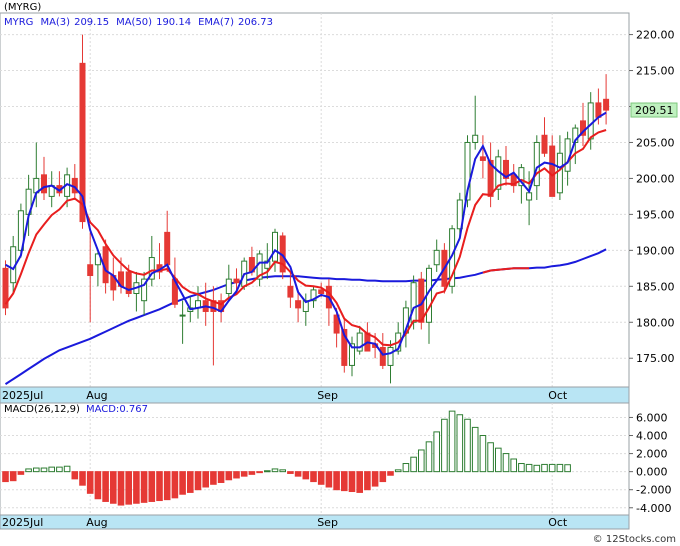 This screenshot has height=546, width=680. What do you see at coordinates (96, 395) in the screenshot?
I see `price-x-tick-label: Aug` at bounding box center [96, 395].